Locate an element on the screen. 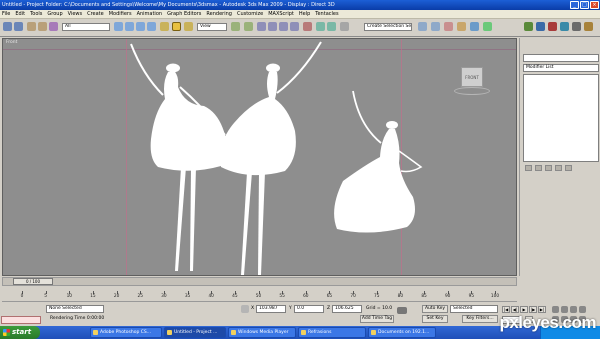 This screenshot has height=339, width=600. y-coordinate-field: 0.0 is located at coordinates (309, 309).